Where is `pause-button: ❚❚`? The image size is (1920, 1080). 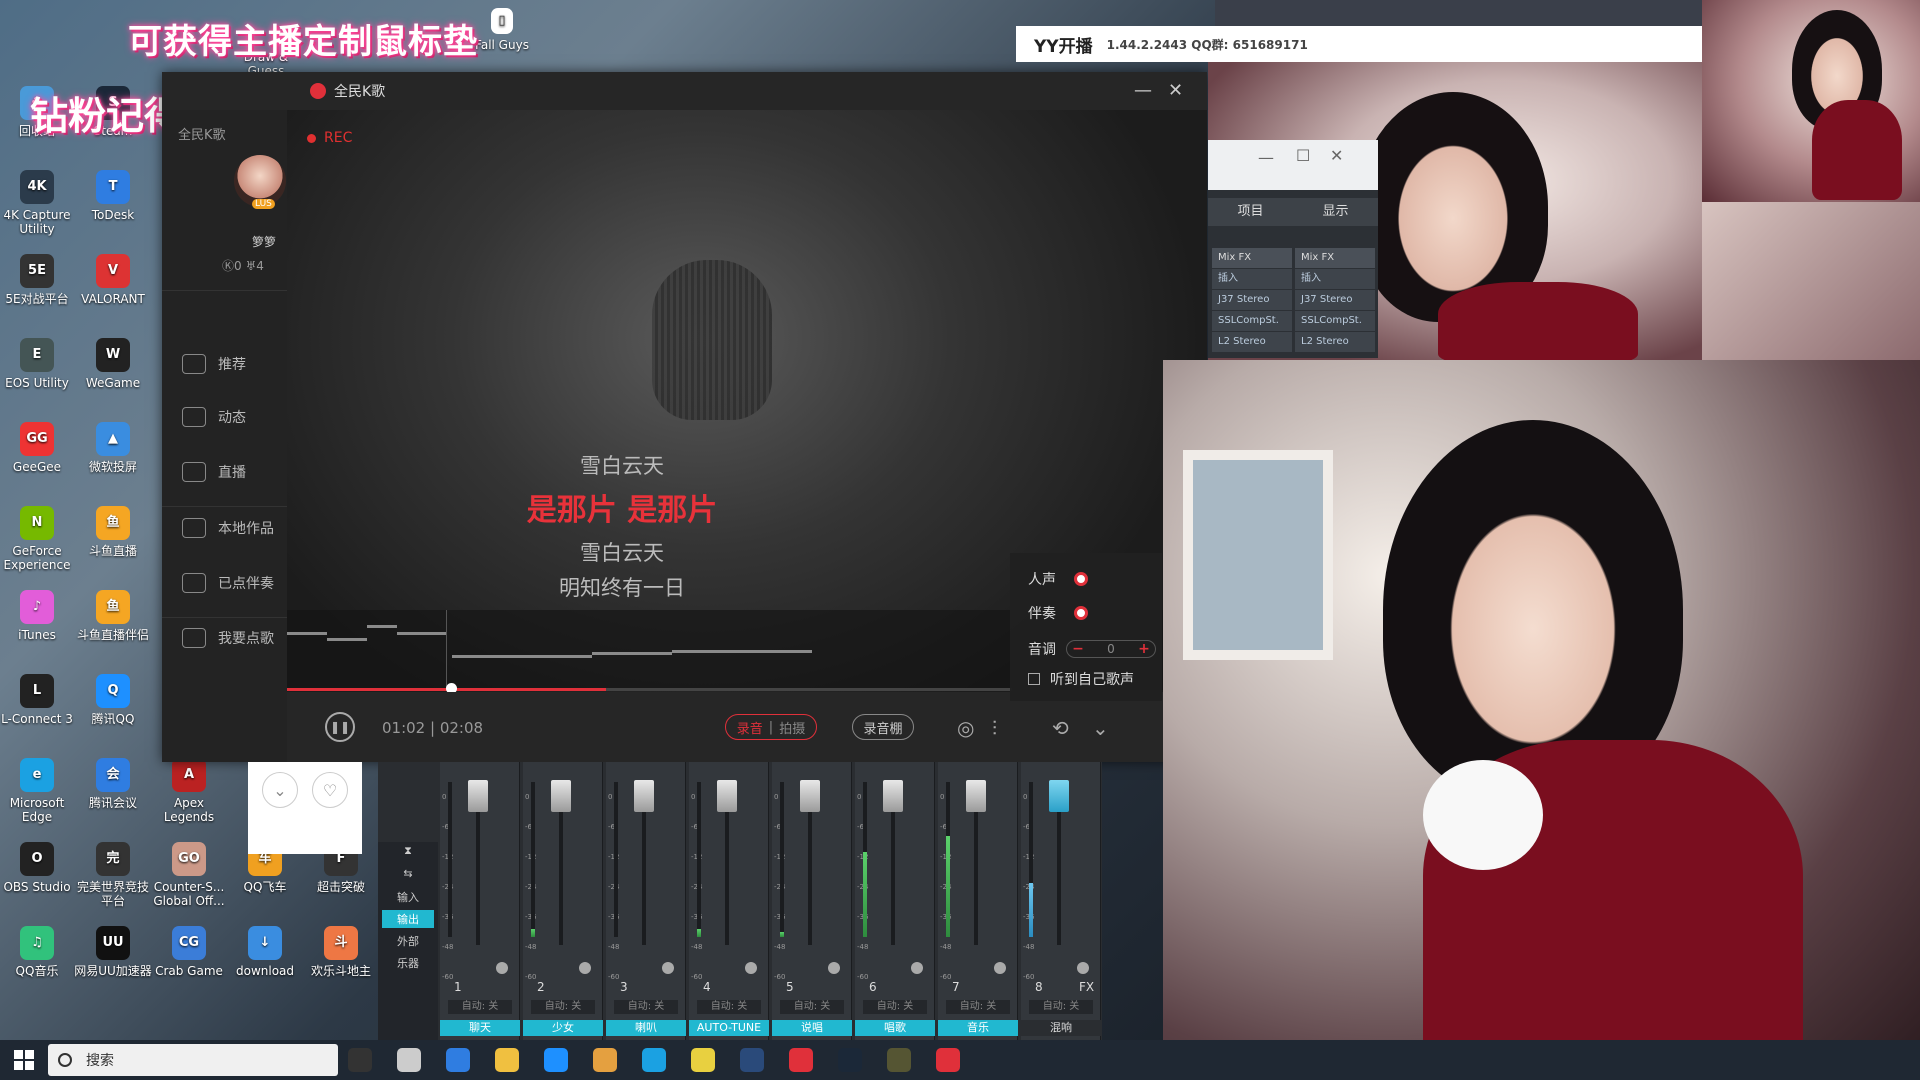
pause-button: ❚❚ is located at coordinates (340, 727).